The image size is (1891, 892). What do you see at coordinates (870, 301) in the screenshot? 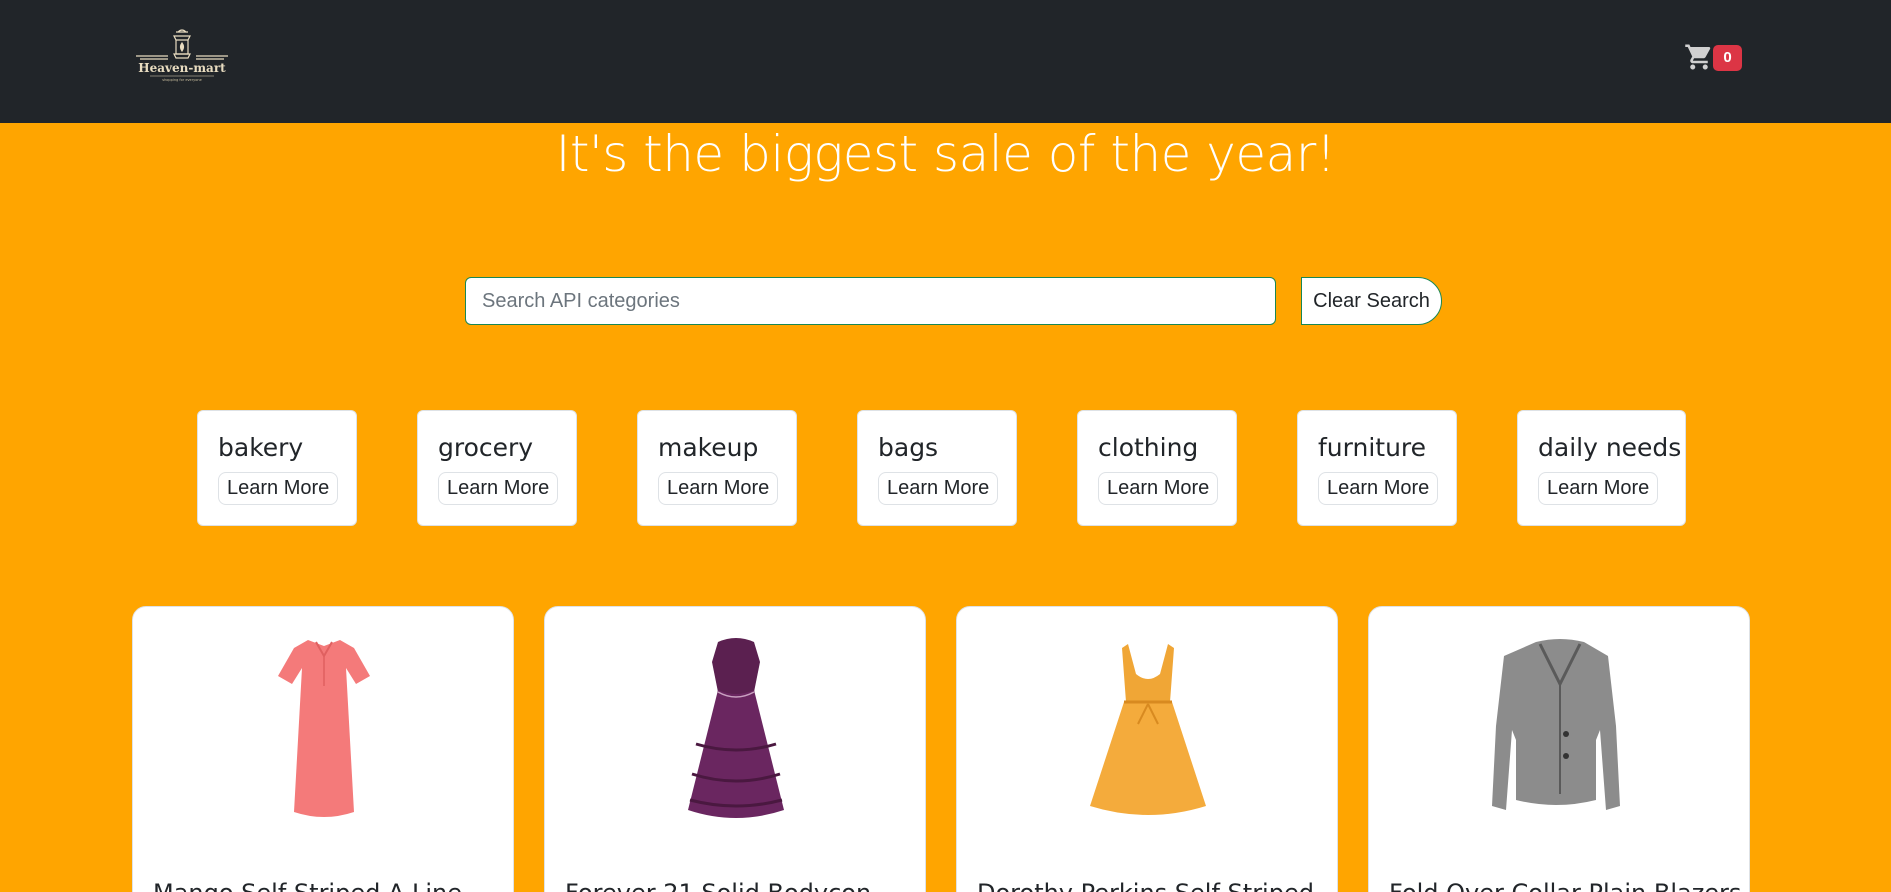
I see `search-input` at bounding box center [870, 301].